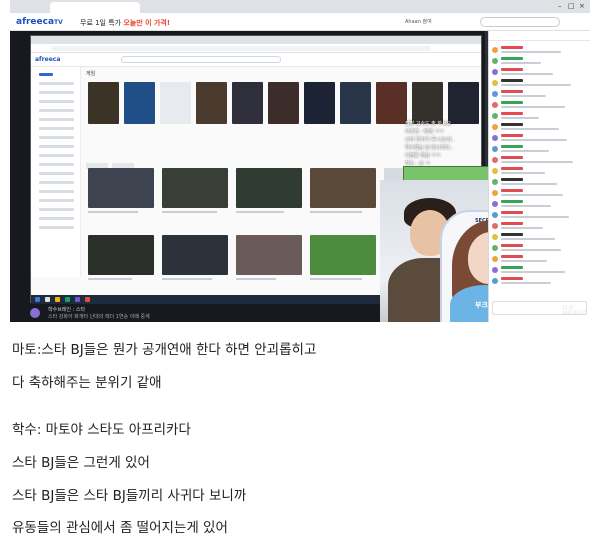 The width and height of the screenshot is (600, 547). What do you see at coordinates (101, 430) in the screenshot?
I see `caption-line: 학수: 마토야 스타도 아프리카다` at bounding box center [101, 430].